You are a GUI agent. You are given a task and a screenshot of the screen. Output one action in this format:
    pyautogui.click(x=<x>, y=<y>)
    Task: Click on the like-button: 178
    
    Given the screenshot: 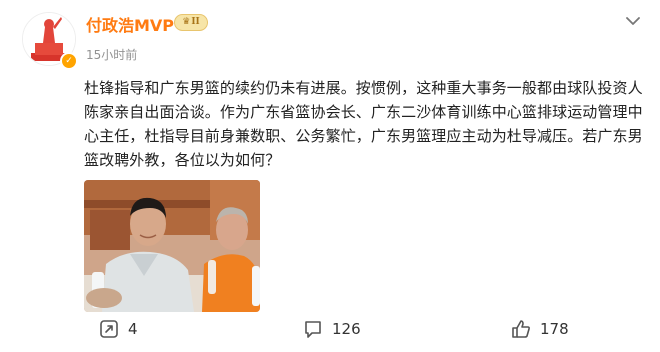 What is the action you would take?
    pyautogui.click(x=539, y=329)
    